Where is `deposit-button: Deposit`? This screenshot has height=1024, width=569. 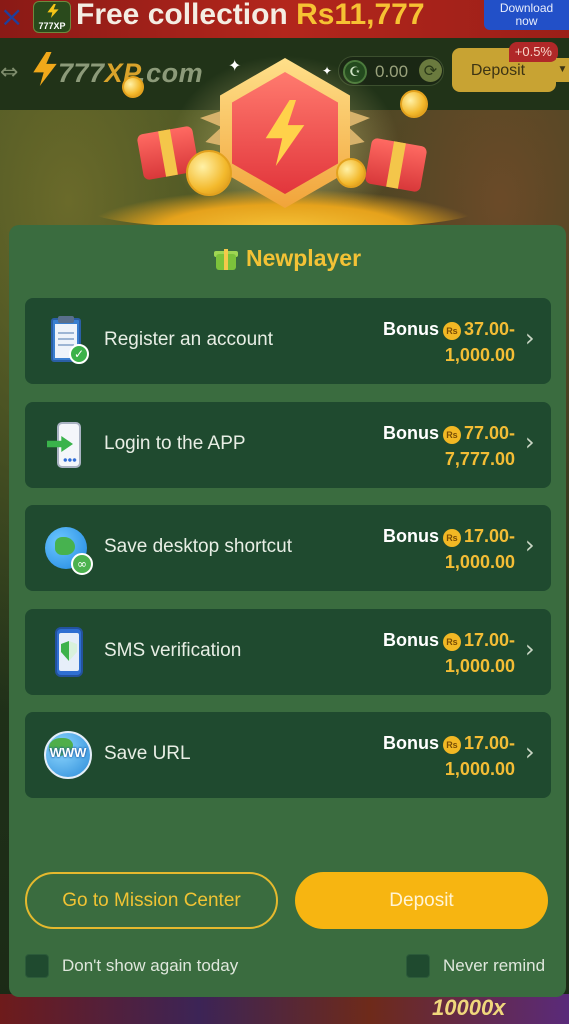
deposit-button: Deposit is located at coordinates (421, 900).